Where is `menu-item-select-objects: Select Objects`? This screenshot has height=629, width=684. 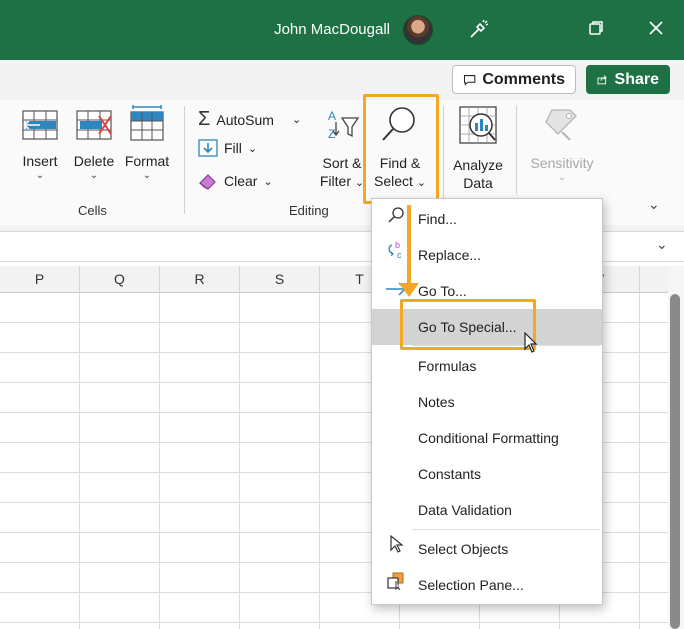
menu-item-select-objects: Select Objects is located at coordinates (487, 549).